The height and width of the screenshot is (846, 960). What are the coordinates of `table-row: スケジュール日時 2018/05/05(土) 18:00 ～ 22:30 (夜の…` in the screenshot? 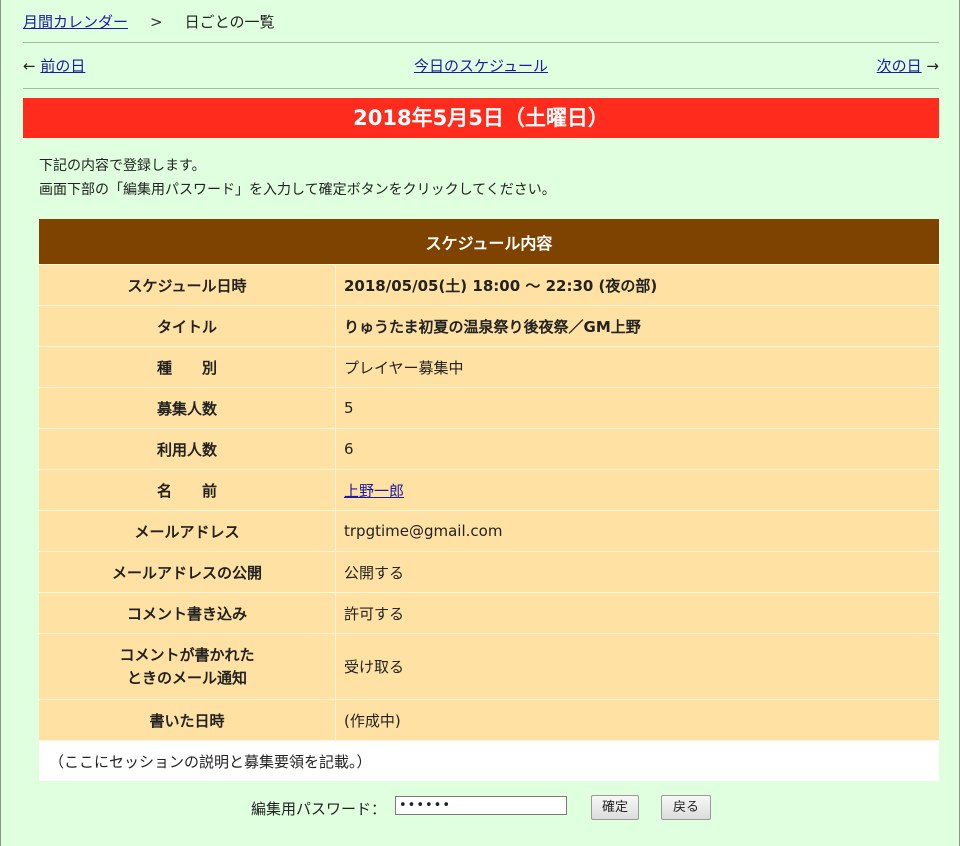 It's located at (489, 285).